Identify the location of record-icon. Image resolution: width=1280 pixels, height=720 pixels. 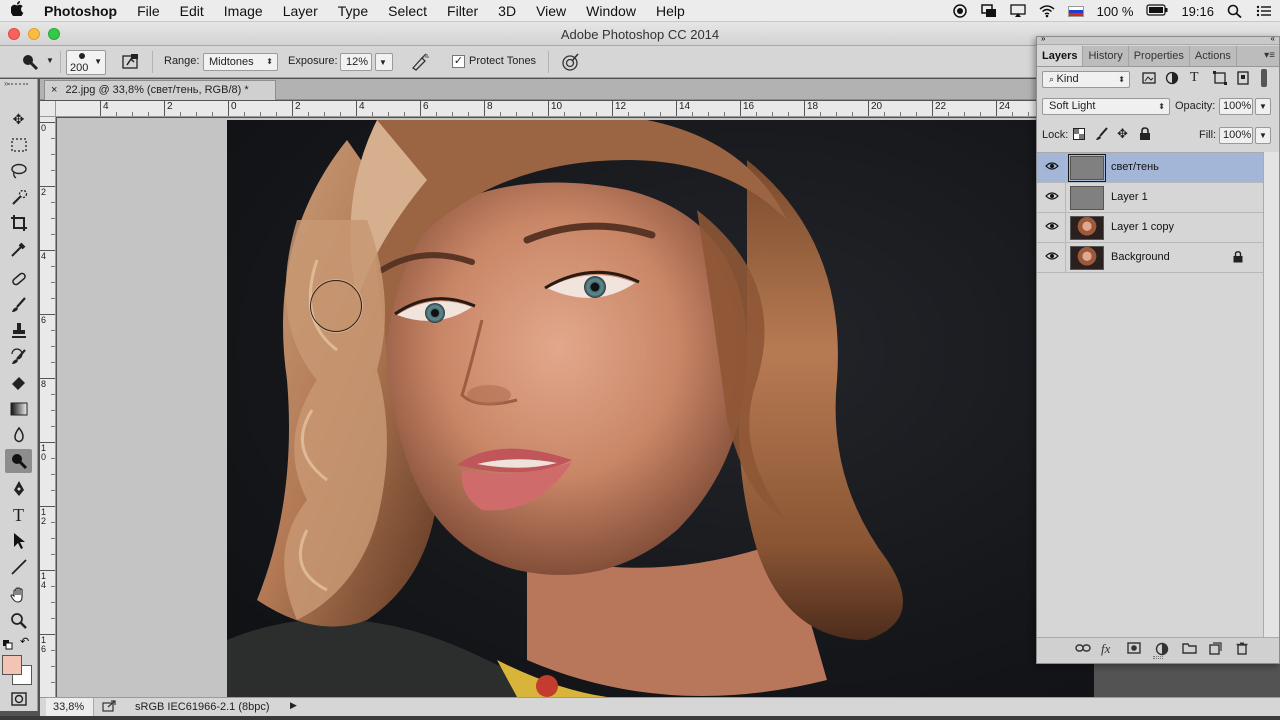
(960, 11).